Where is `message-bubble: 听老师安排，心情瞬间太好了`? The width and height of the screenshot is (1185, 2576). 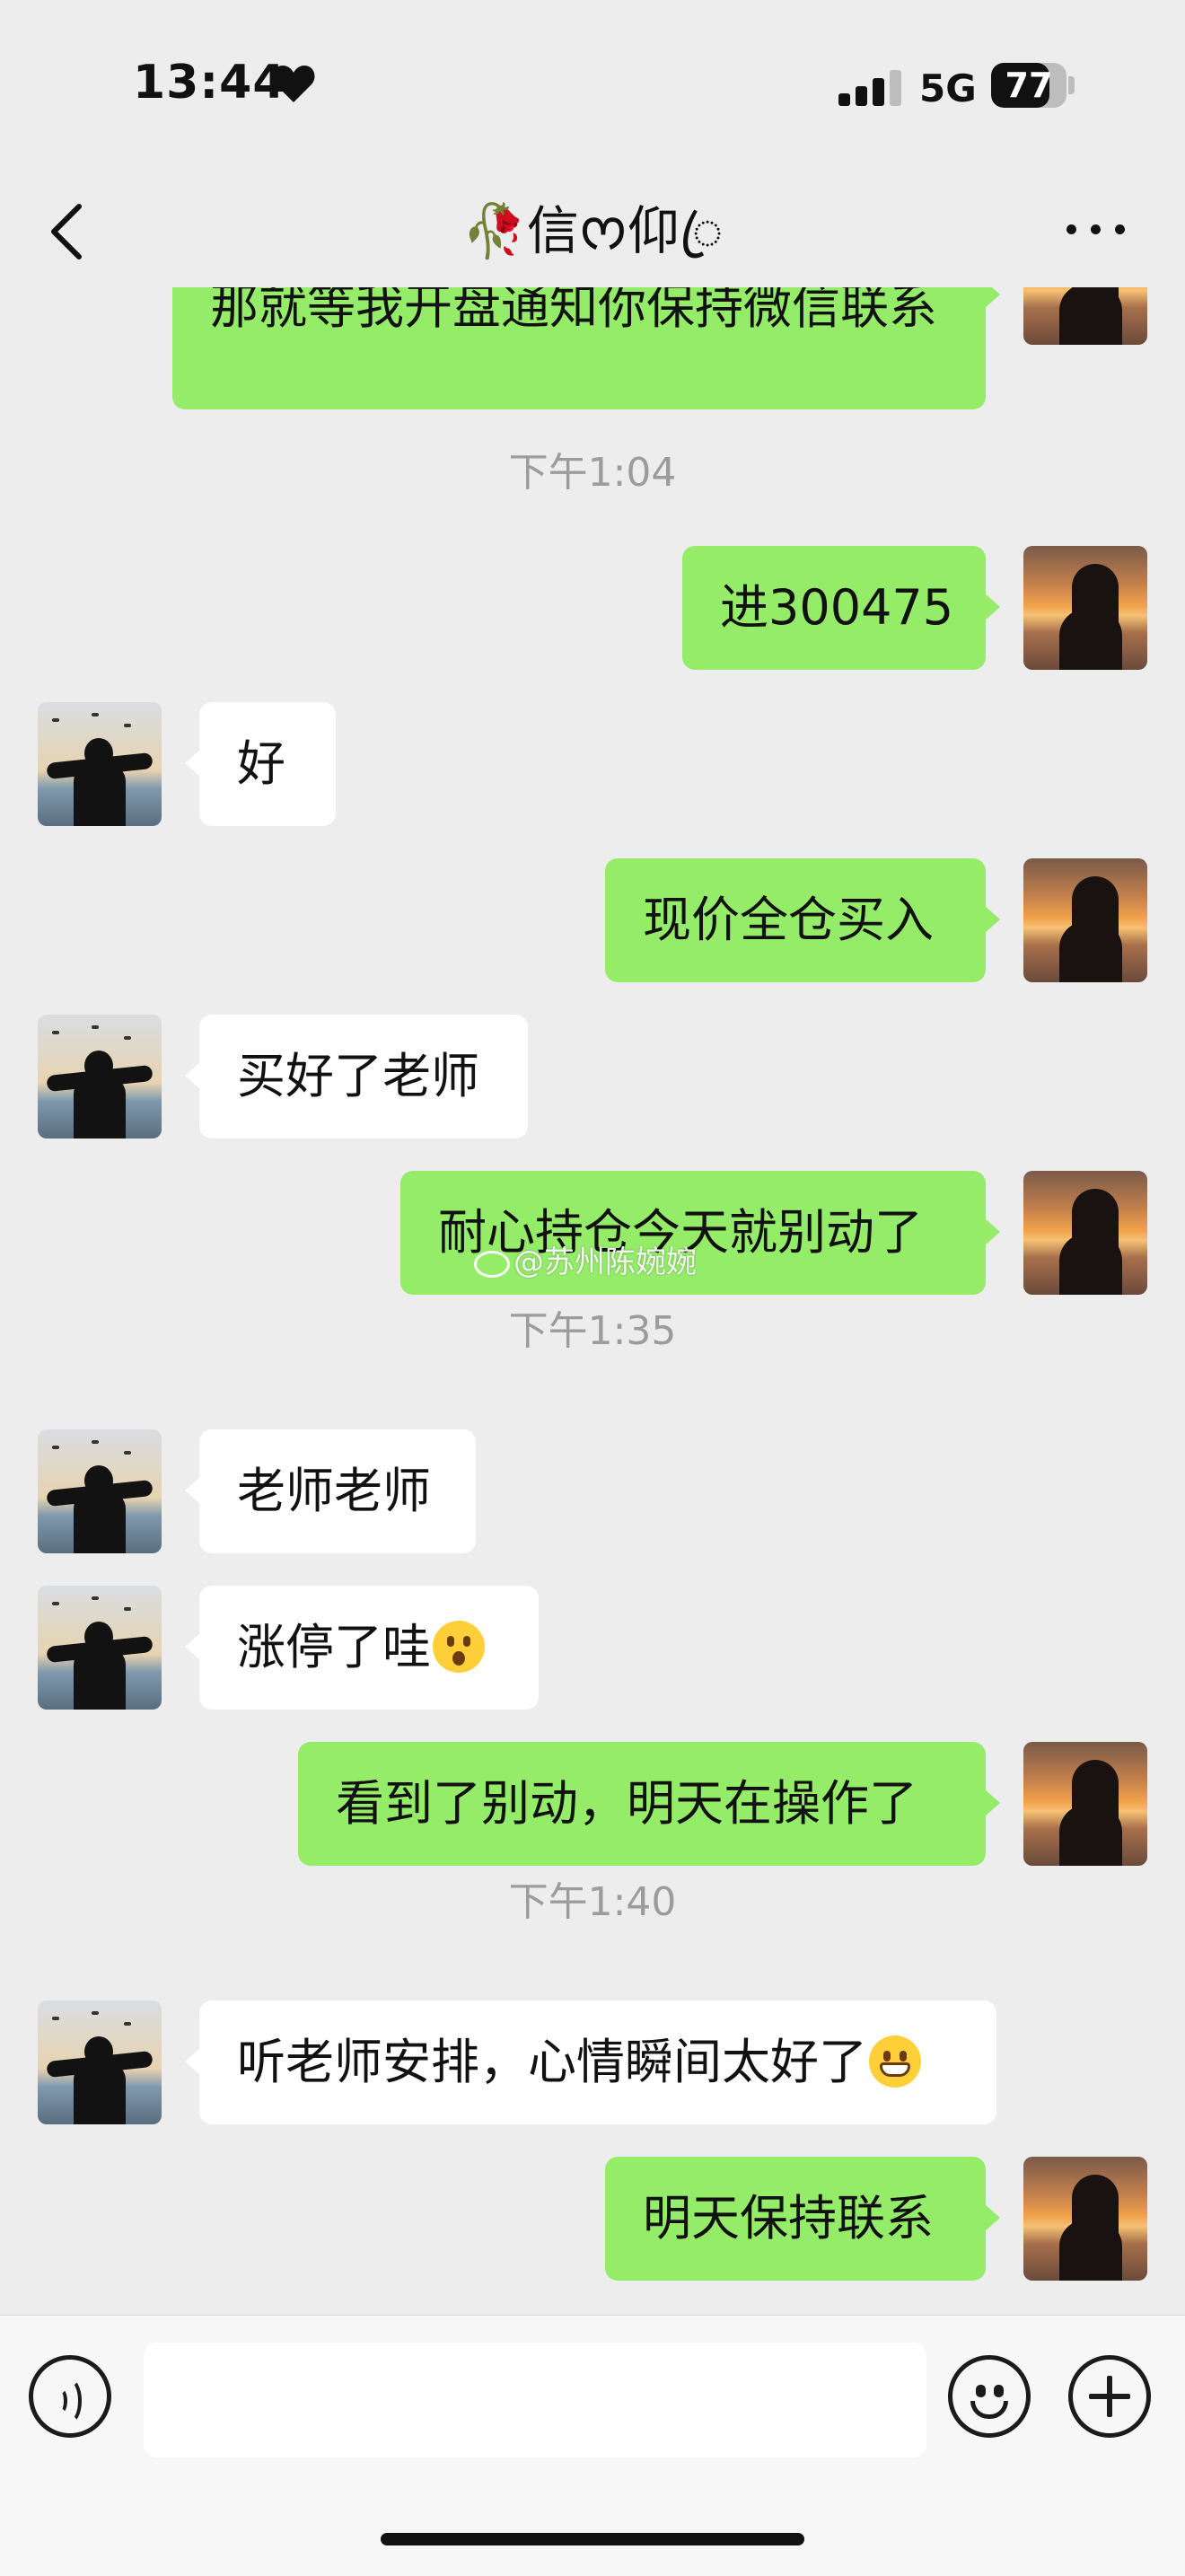
message-bubble: 听老师安排，心情瞬间太好了 is located at coordinates (590, 2062).